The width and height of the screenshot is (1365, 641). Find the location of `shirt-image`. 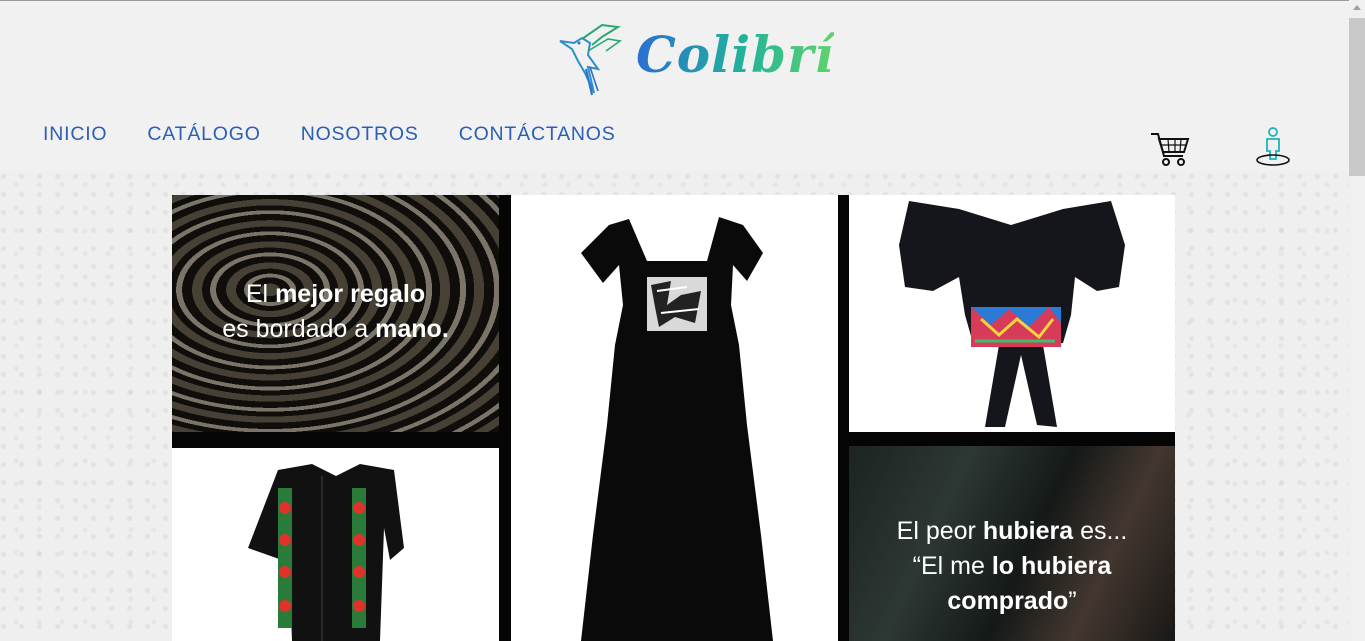

shirt-image is located at coordinates (326, 552).